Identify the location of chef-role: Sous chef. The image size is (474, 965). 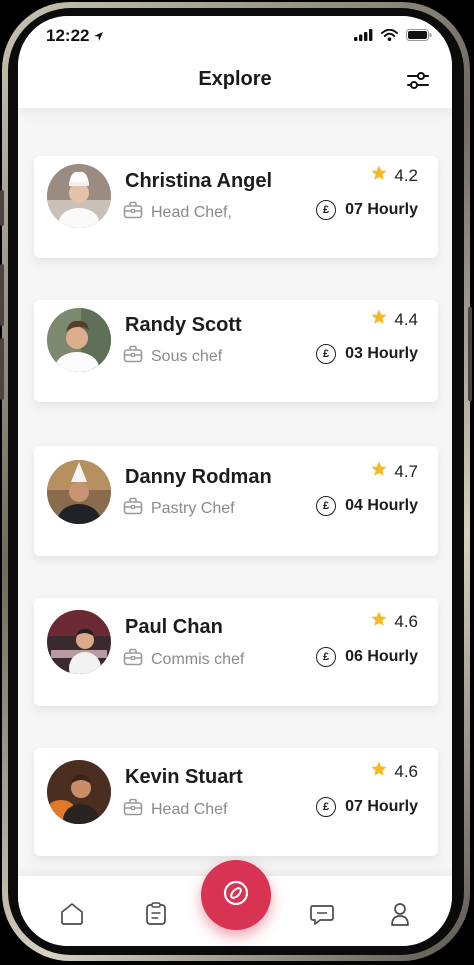
(187, 356).